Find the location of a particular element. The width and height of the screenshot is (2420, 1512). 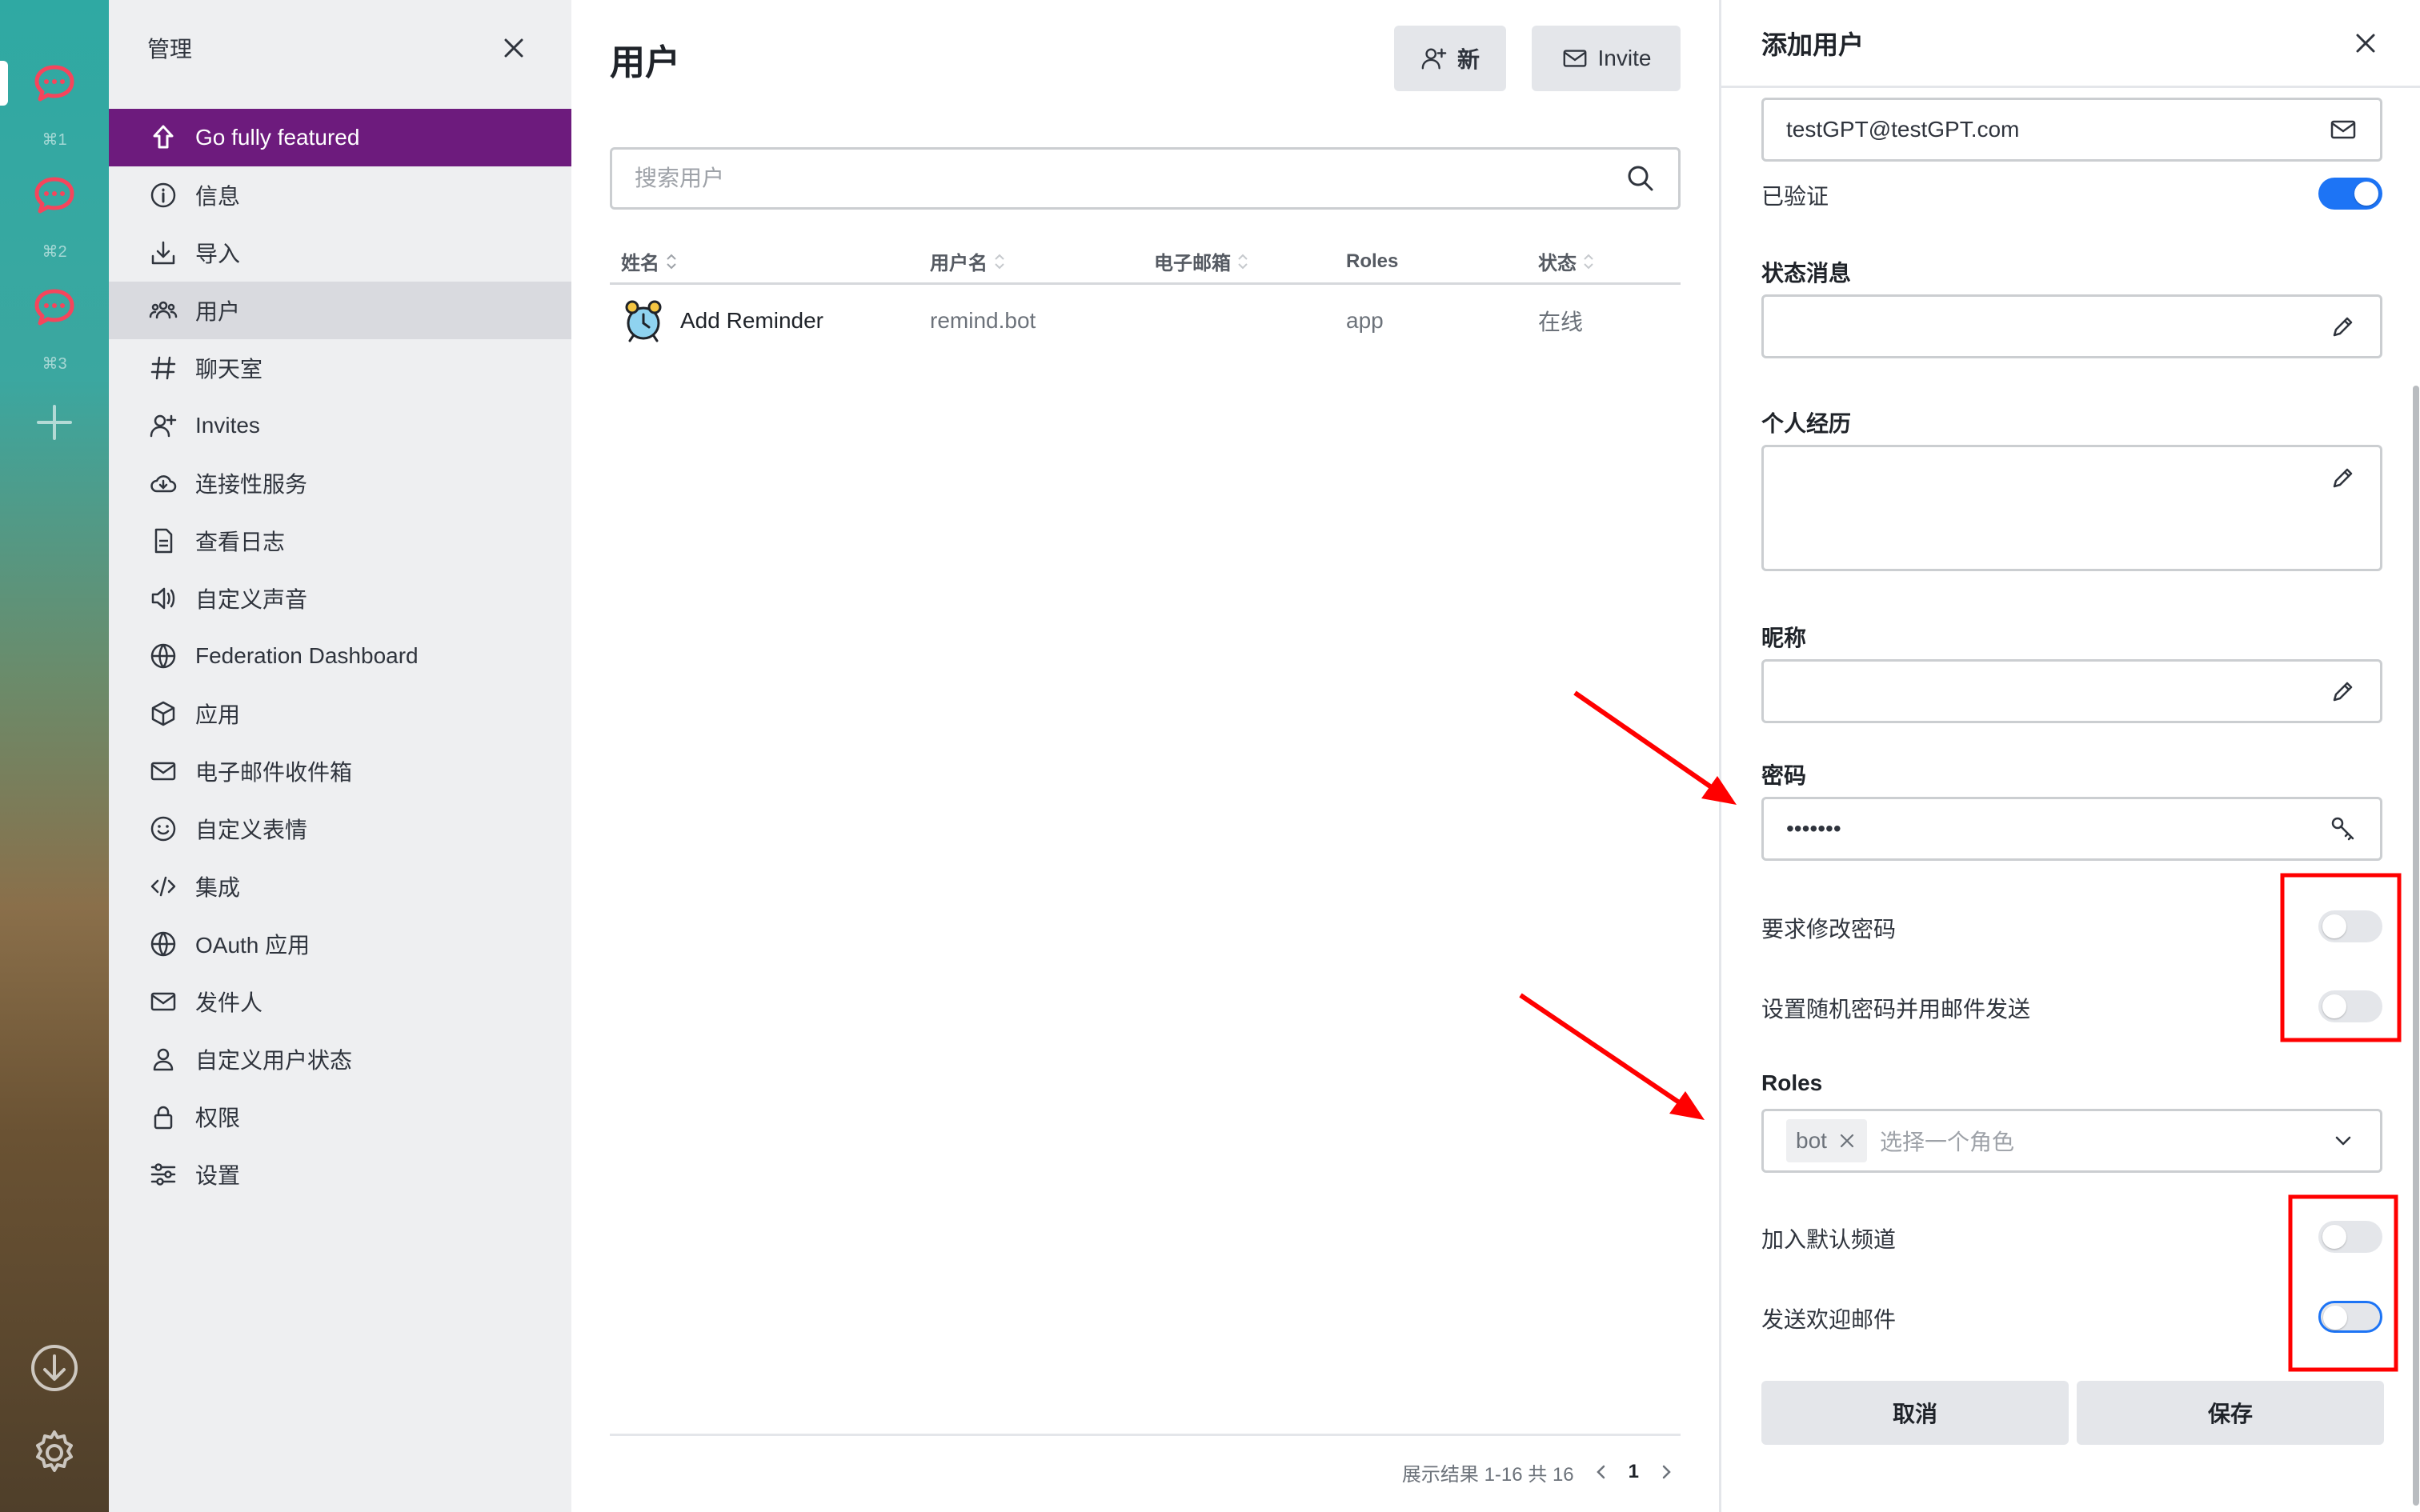

alarm-clock-avatar-icon is located at coordinates (643, 321).